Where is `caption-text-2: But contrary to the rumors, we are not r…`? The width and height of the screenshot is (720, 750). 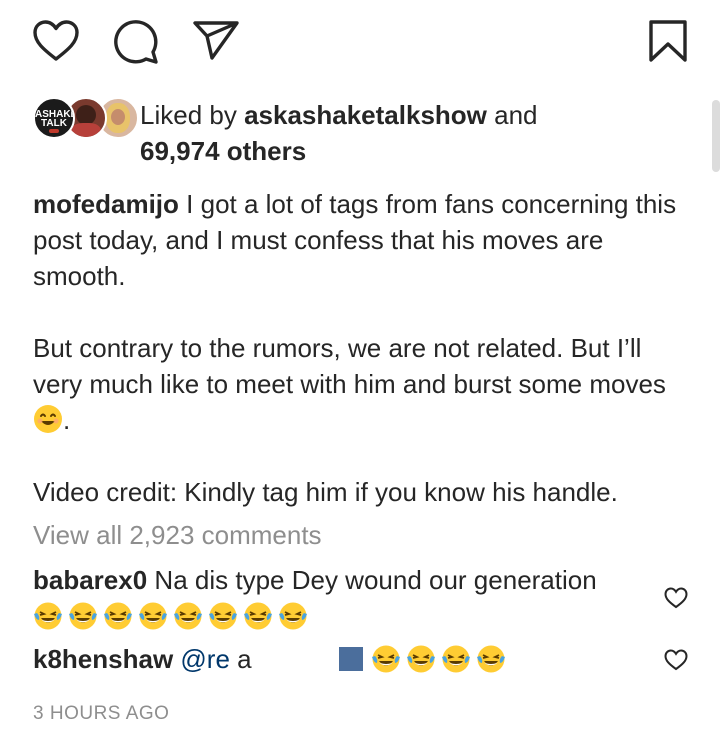
caption-text-2: But contrary to the rumors, we are not r… is located at coordinates (349, 366).